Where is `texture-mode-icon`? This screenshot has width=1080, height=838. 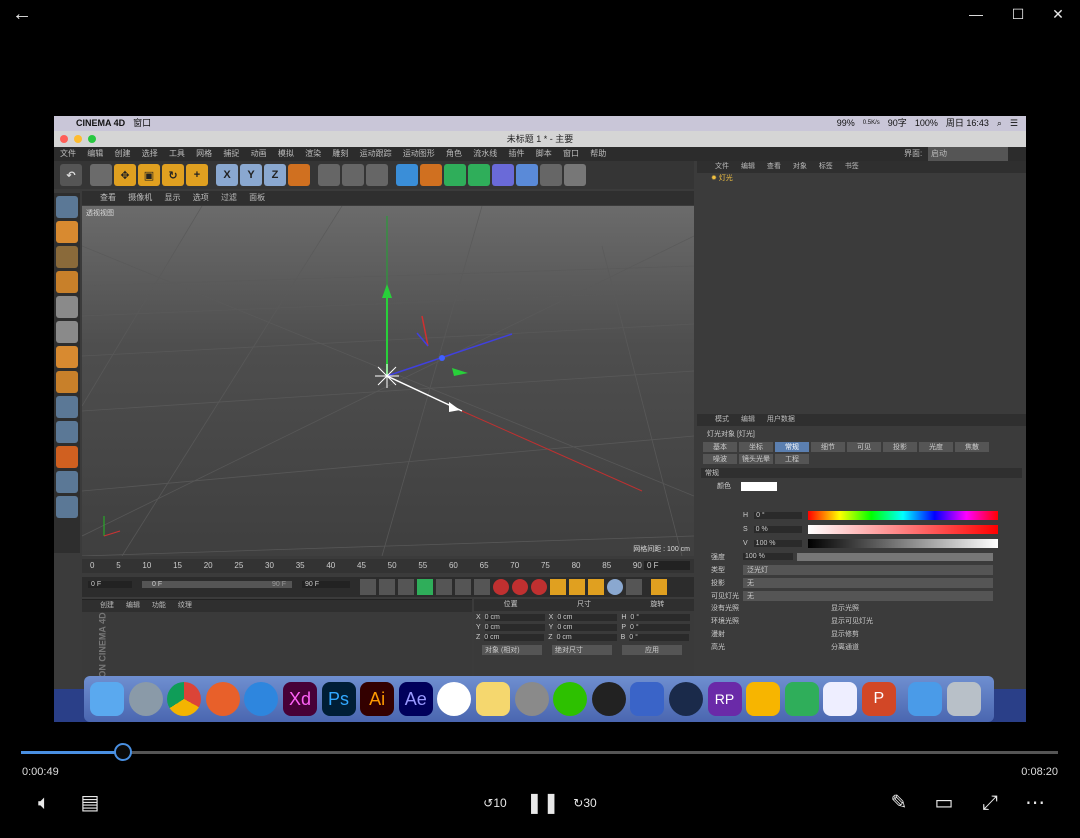
texture-mode-icon is located at coordinates (67, 257).